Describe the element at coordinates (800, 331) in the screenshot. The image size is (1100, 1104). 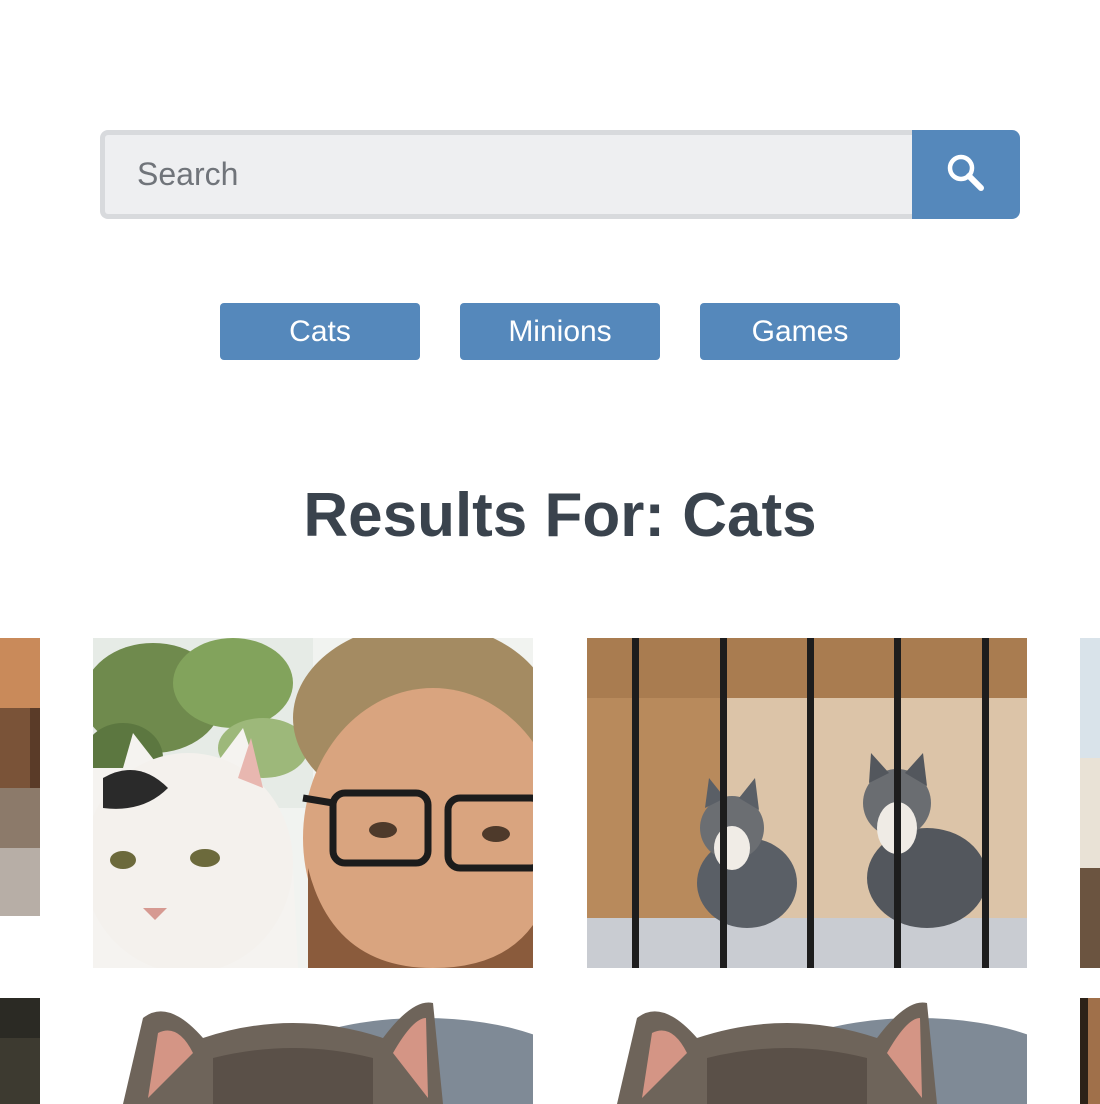
I see `category-button-games: Games` at that location.